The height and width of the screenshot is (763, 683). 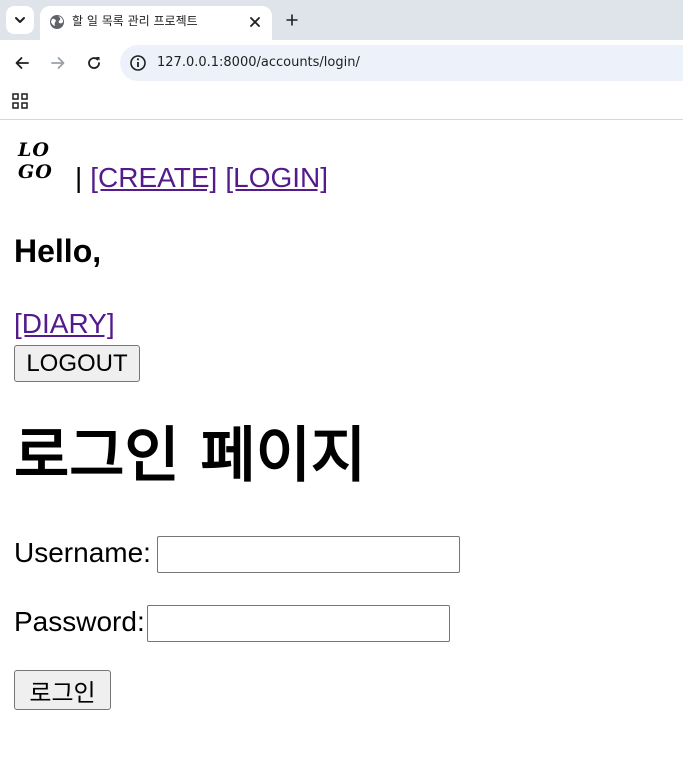 I want to click on close-tab-button, so click(x=255, y=22).